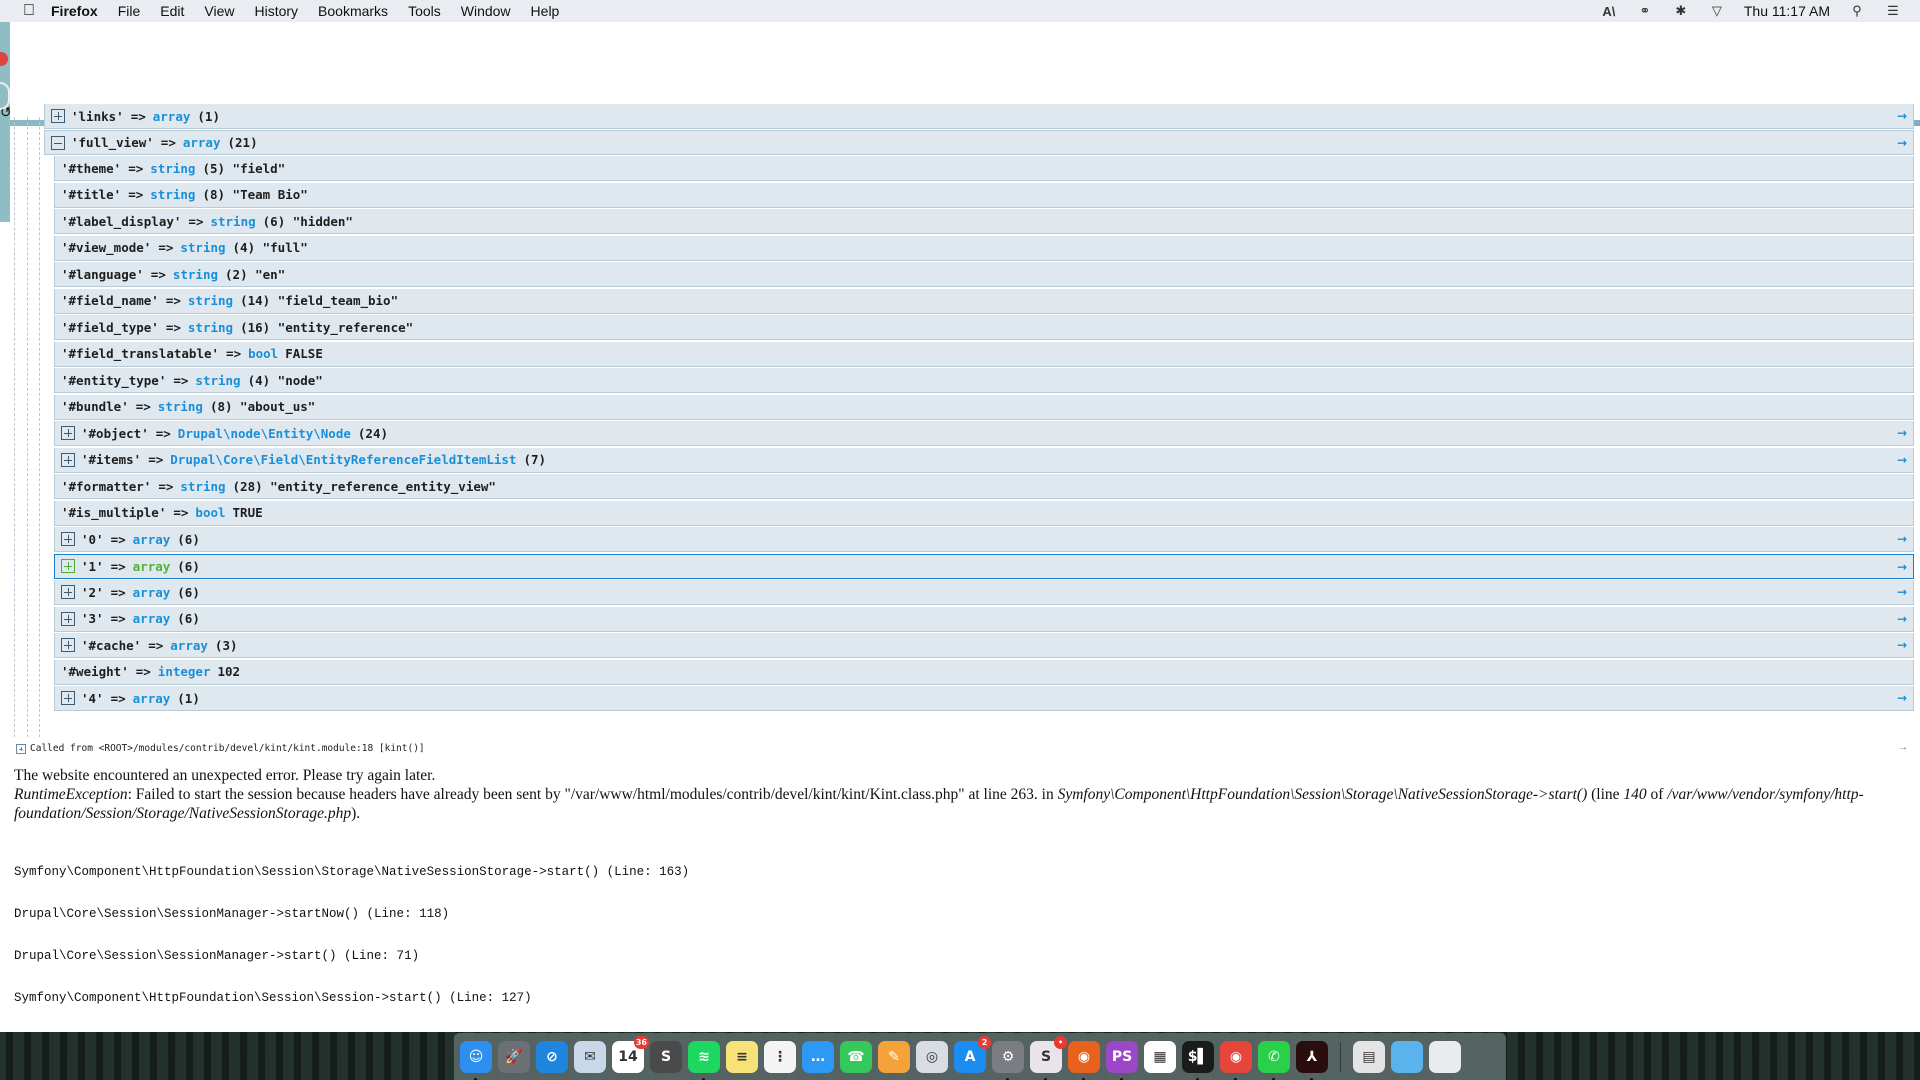 This screenshot has height=1080, width=1920. I want to click on chrome-icon: ◉, so click(1236, 1060).